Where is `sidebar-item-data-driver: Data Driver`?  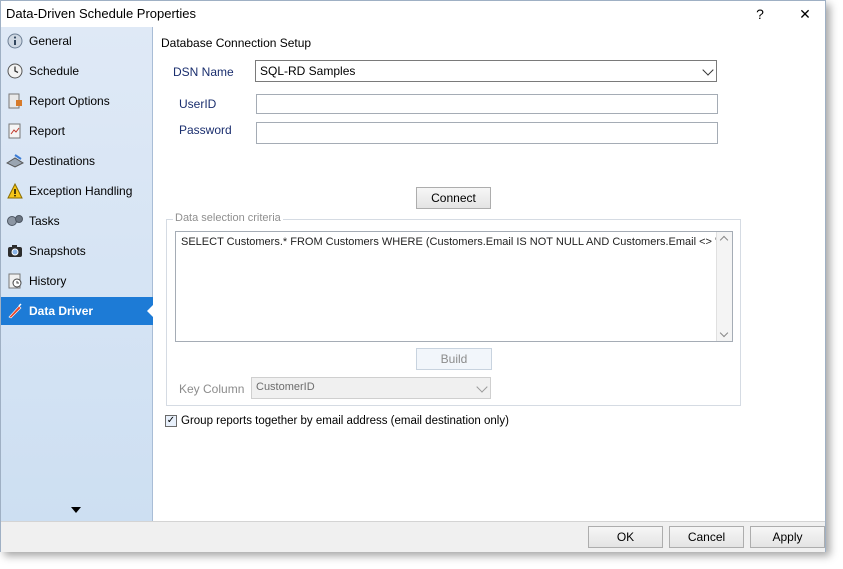 sidebar-item-data-driver: Data Driver is located at coordinates (77, 311).